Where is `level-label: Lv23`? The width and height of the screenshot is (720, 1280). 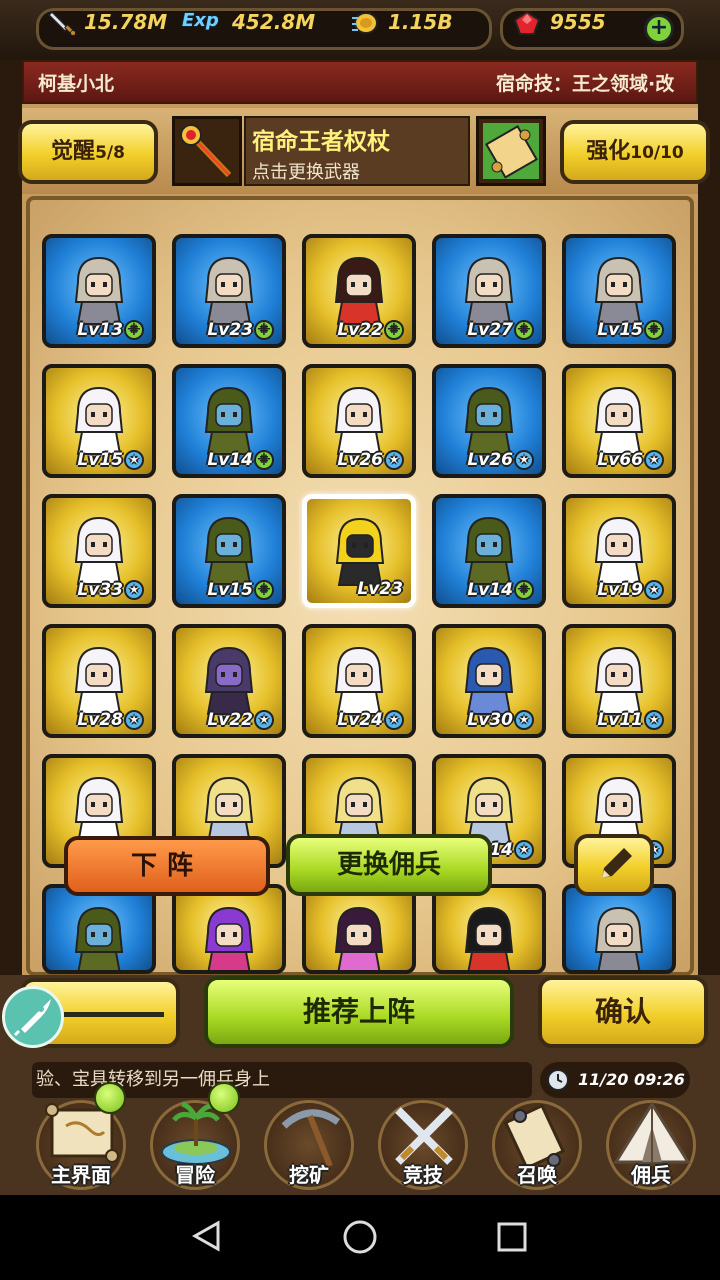
level-label: Lv23 is located at coordinates (380, 589).